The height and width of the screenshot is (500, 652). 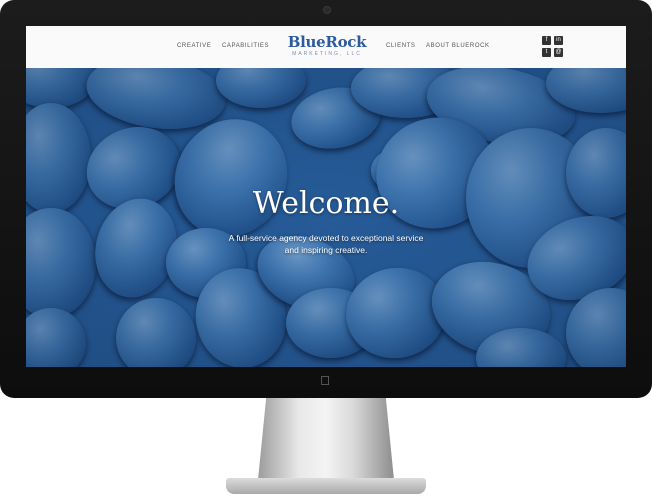 What do you see at coordinates (327, 54) in the screenshot?
I see `logo-subtitle: MARKETING, LLC` at bounding box center [327, 54].